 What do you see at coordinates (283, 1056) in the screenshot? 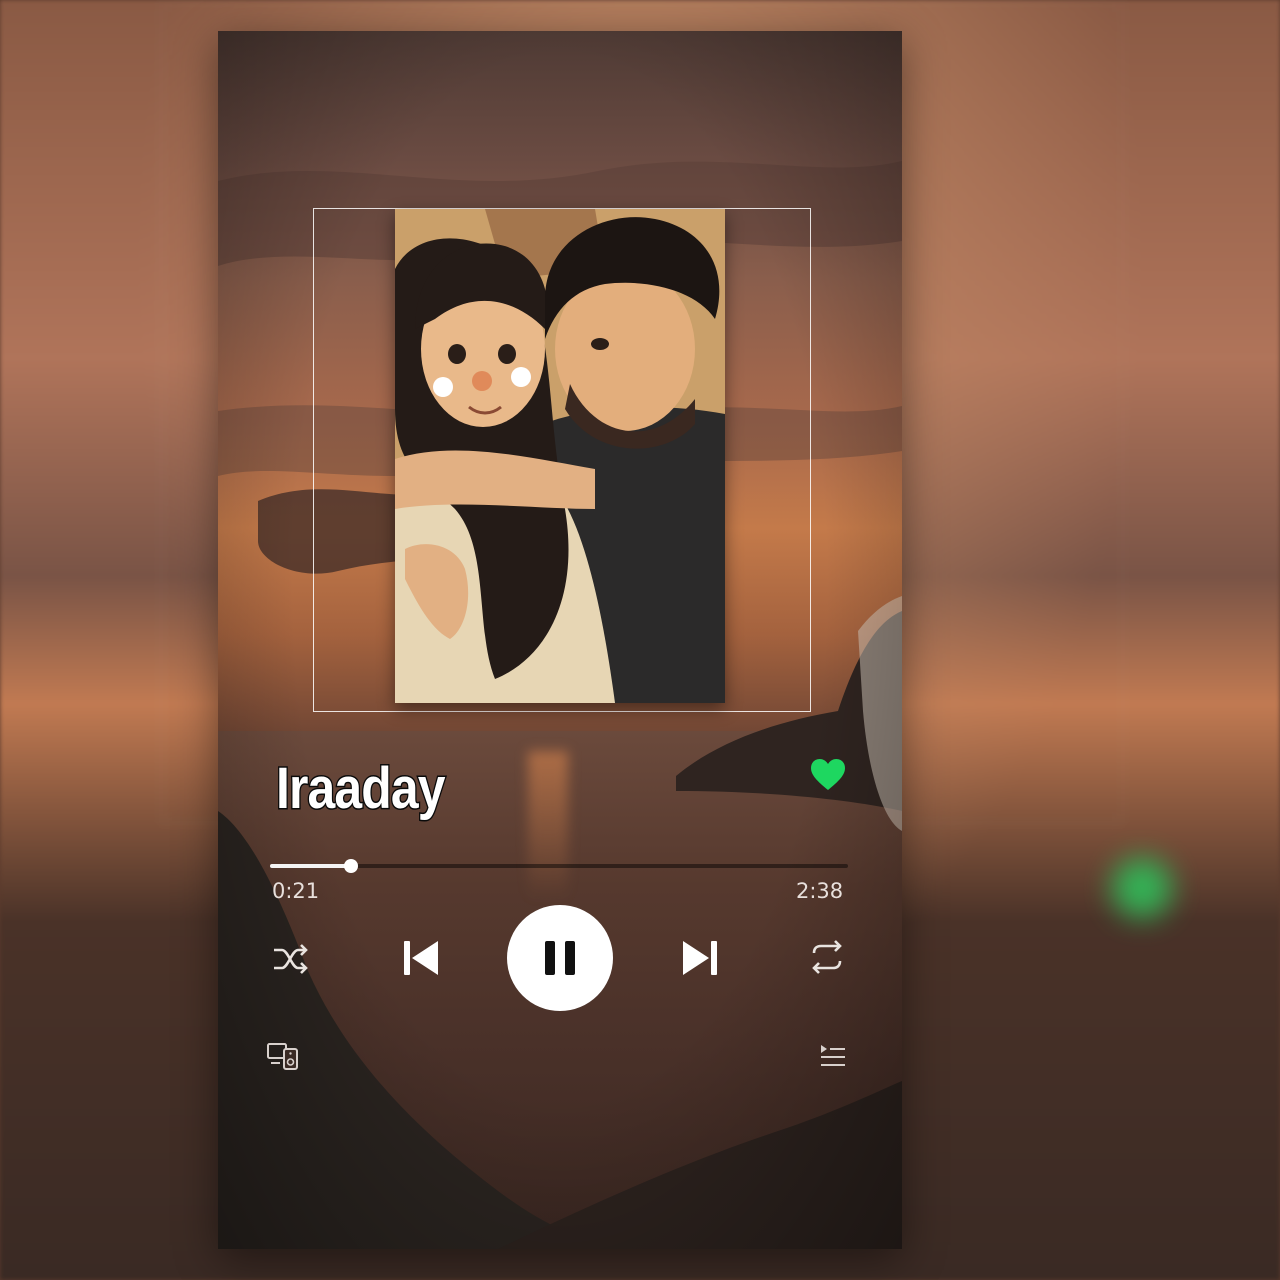
I see `connect-devices-icon` at bounding box center [283, 1056].